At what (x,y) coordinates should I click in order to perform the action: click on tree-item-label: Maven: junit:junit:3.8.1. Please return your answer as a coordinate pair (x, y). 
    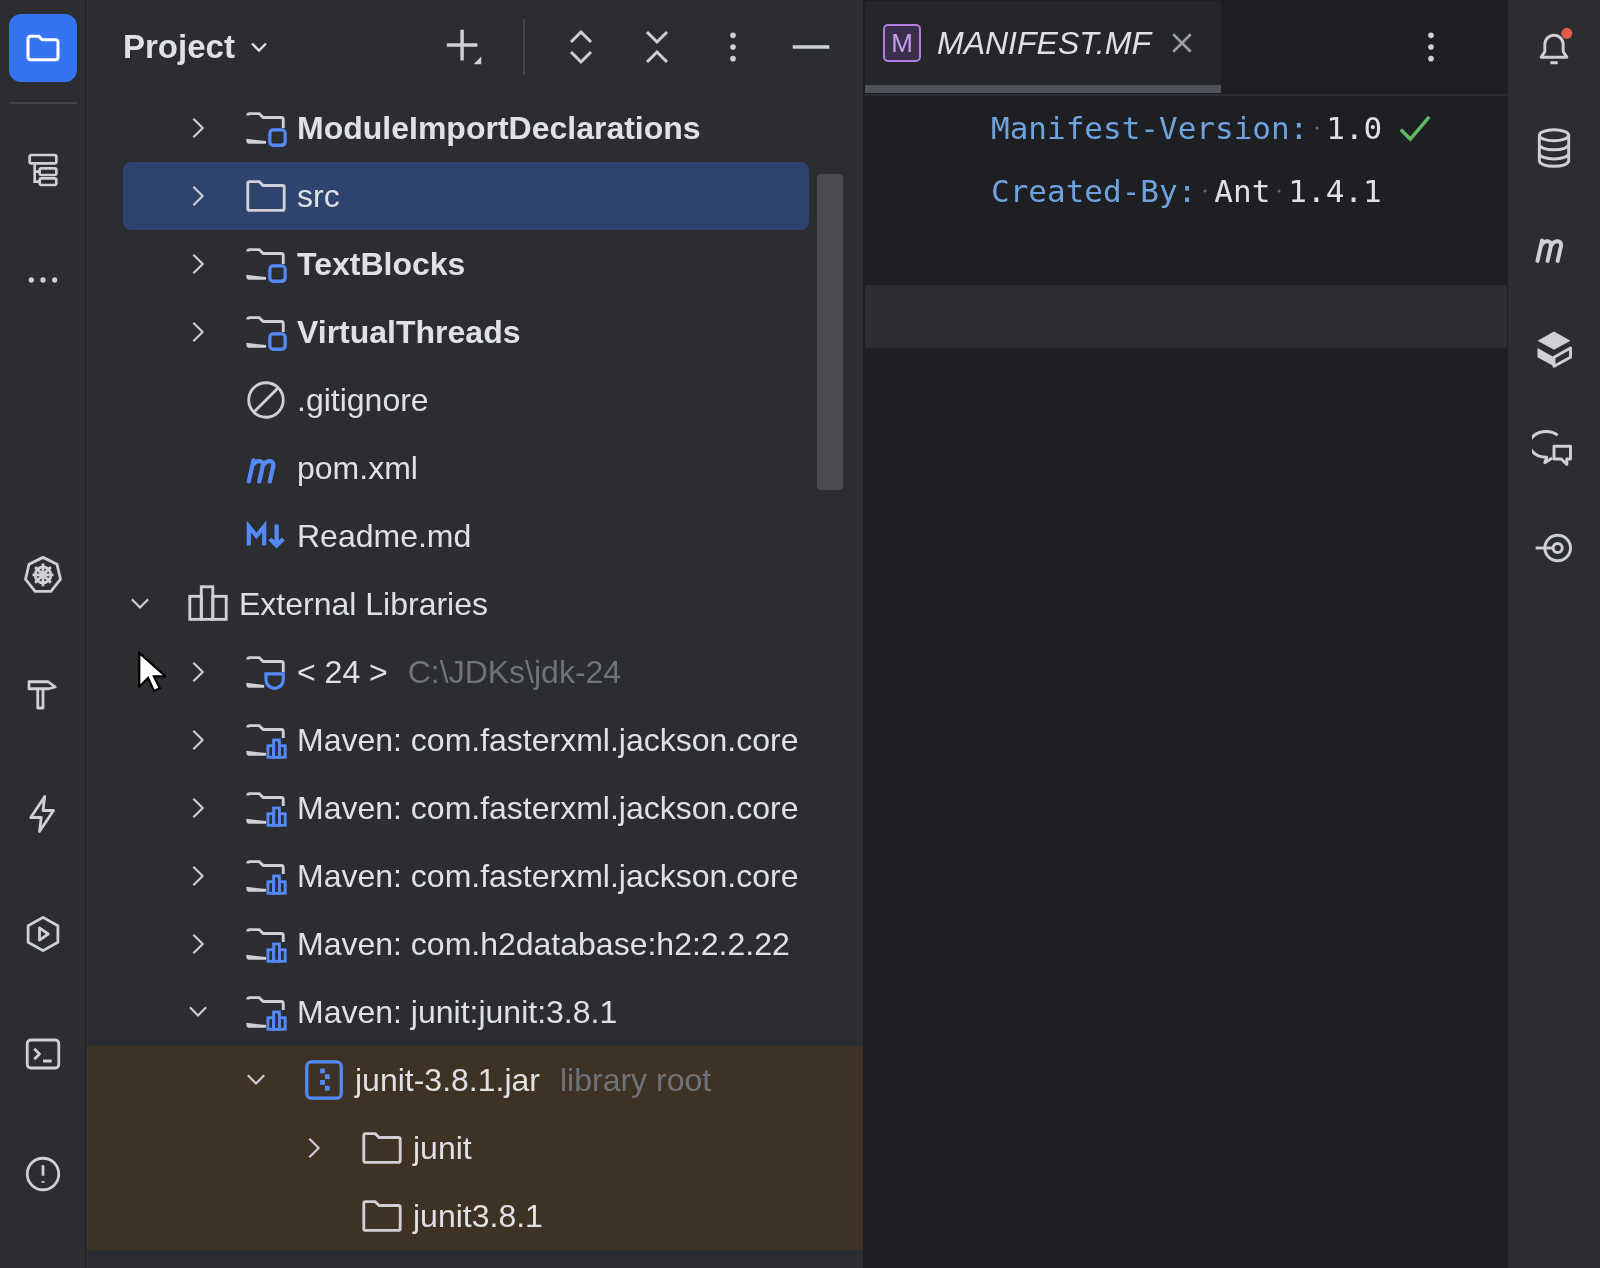
    Looking at the image, I should click on (457, 1012).